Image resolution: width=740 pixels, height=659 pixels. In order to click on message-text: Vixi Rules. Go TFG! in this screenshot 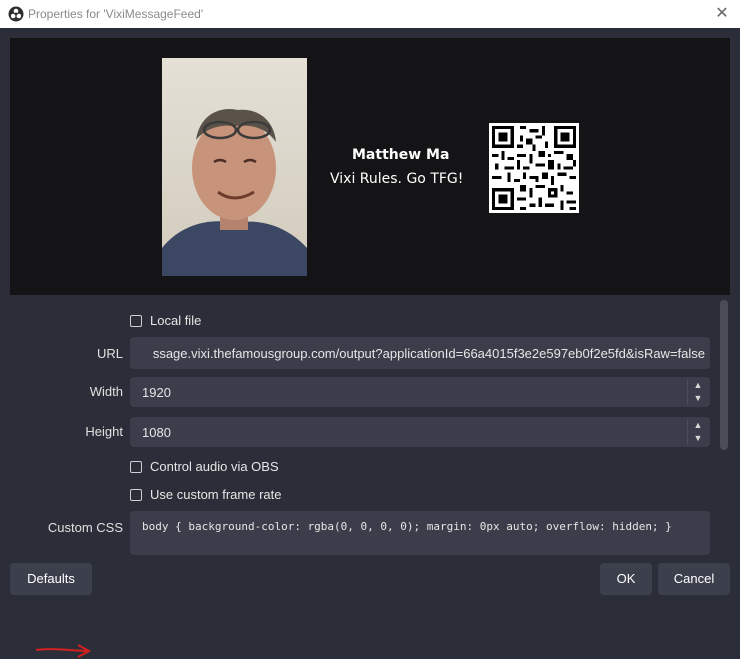, I will do `click(397, 179)`.